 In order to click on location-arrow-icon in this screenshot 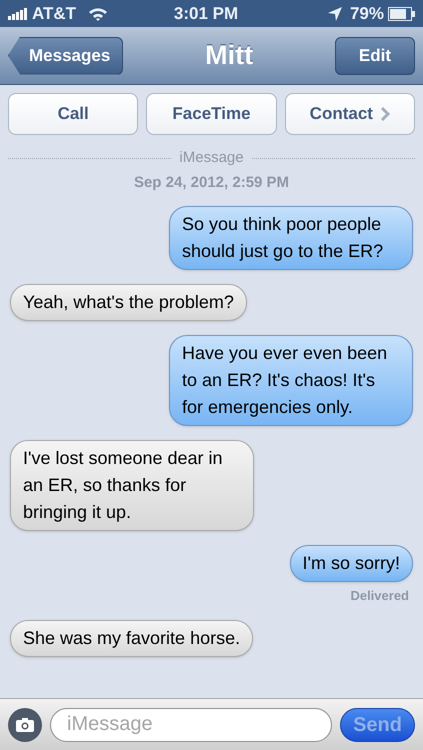, I will do `click(335, 13)`.